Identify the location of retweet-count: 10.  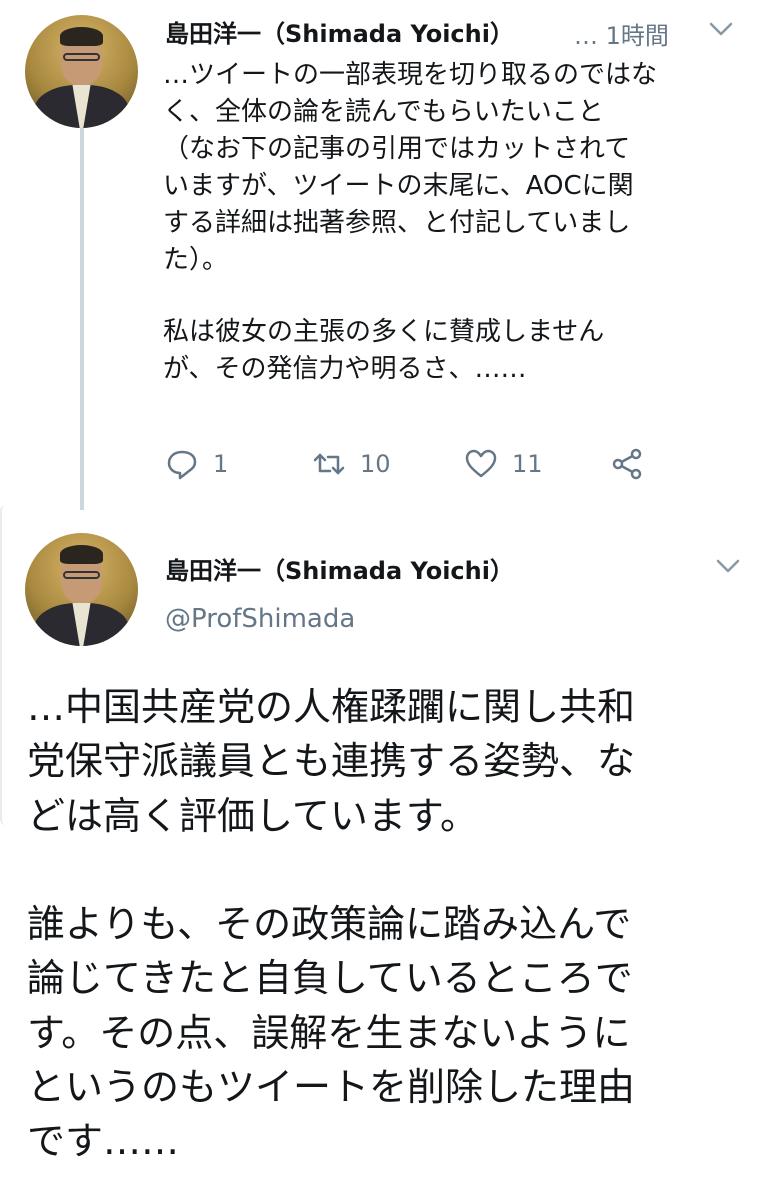
(375, 464).